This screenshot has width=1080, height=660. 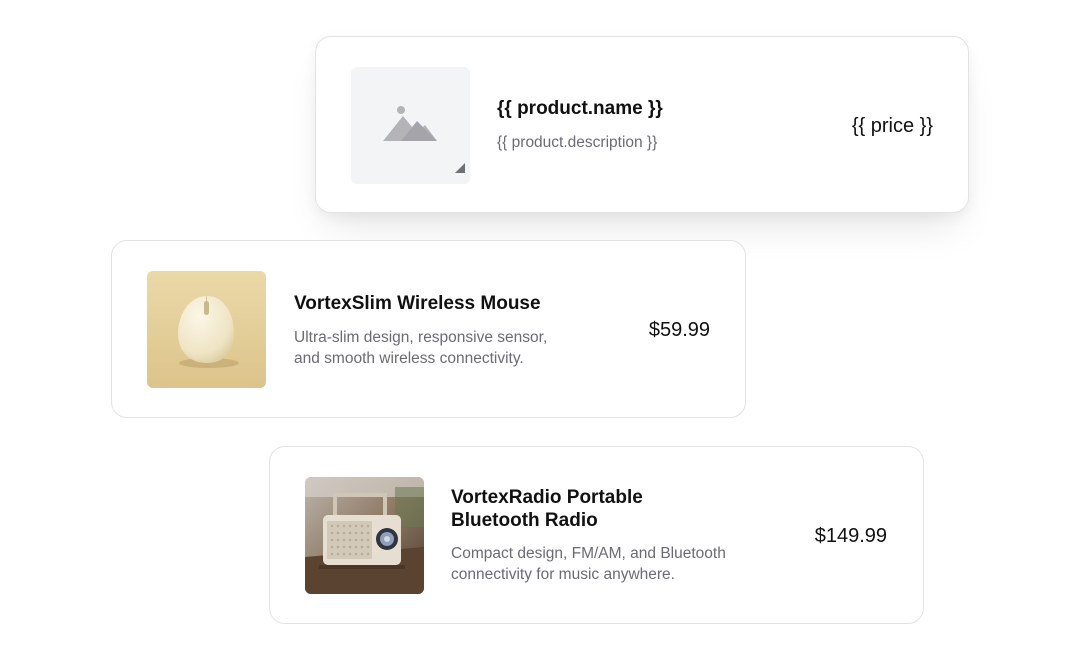 What do you see at coordinates (892, 126) in the screenshot?
I see `template-price: {{ price }}` at bounding box center [892, 126].